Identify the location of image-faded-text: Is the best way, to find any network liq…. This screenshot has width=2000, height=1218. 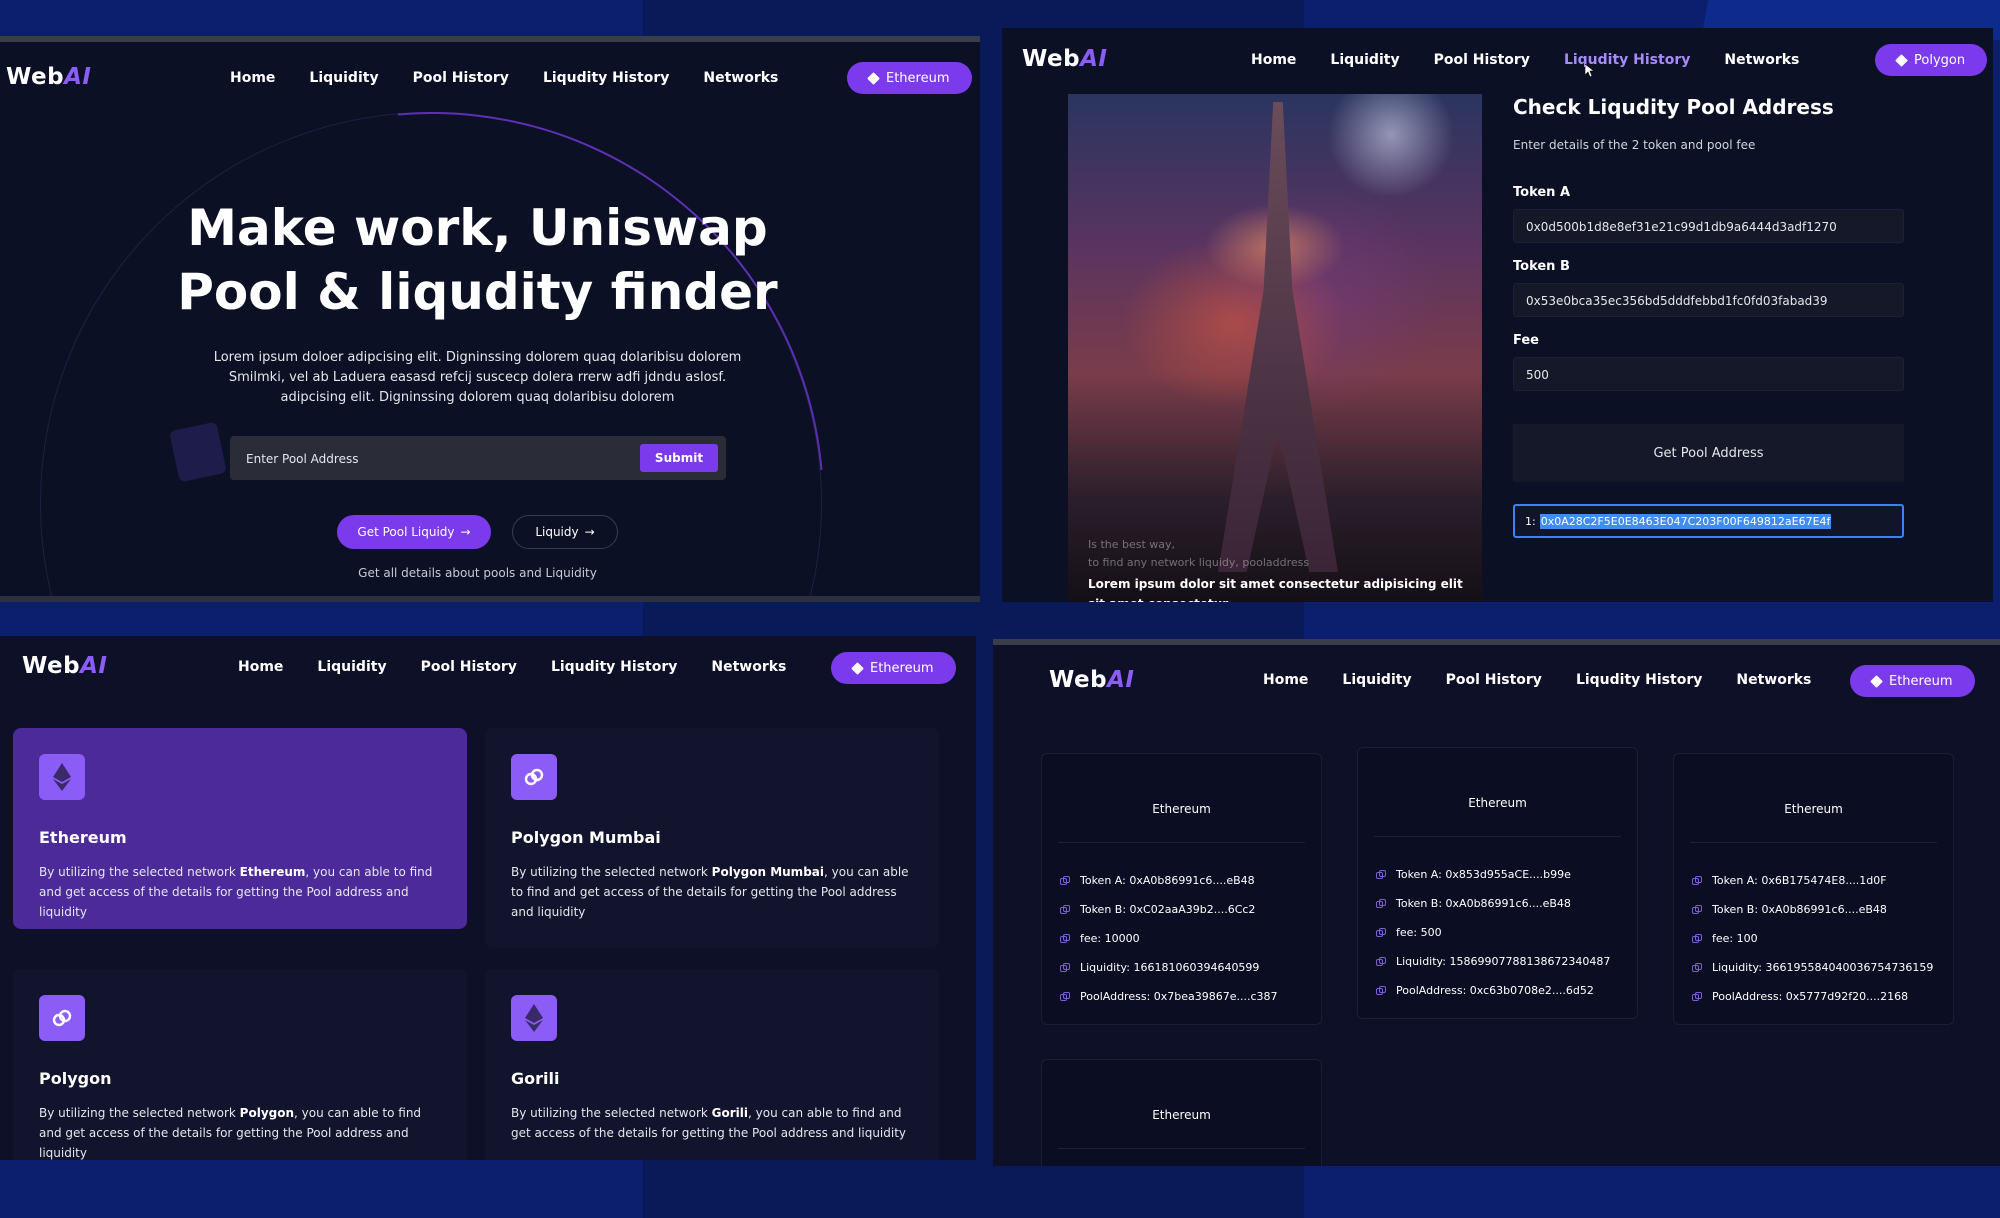
(1198, 554).